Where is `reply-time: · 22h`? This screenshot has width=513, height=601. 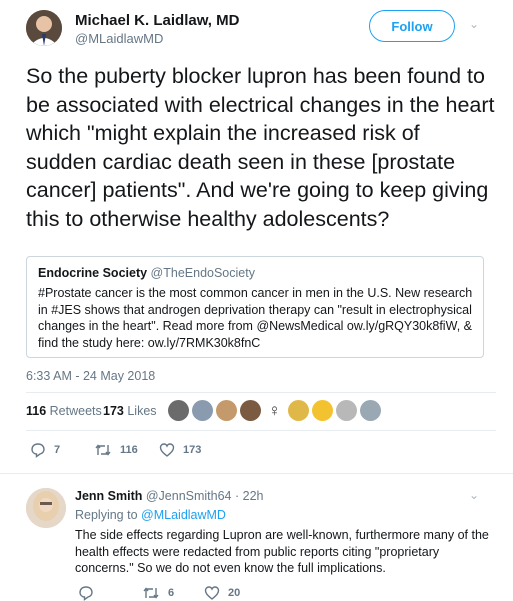 reply-time: · 22h is located at coordinates (249, 496).